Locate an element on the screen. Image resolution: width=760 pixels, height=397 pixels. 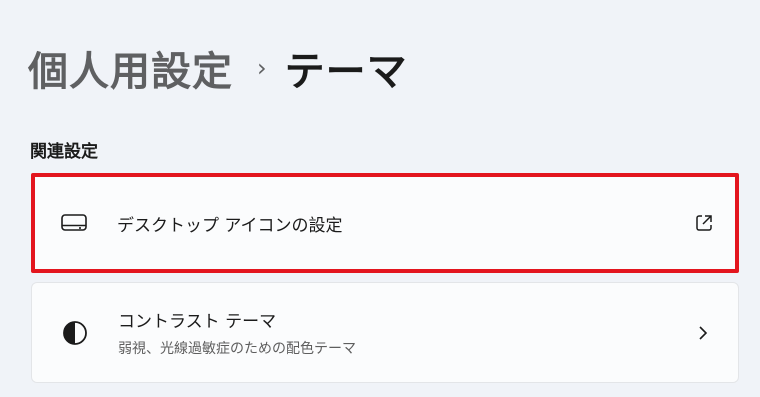
page-title: テーマ is located at coordinates (346, 72).